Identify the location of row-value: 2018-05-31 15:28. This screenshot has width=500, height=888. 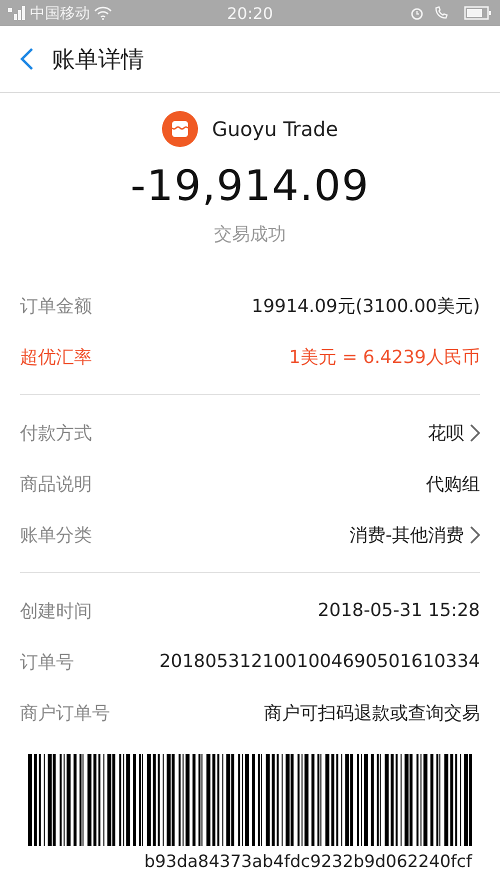
(399, 610).